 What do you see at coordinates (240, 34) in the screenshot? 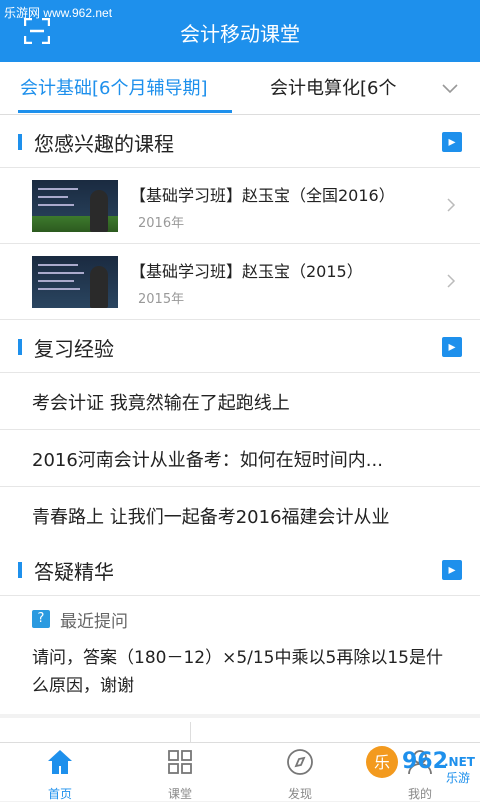
I see `page-title: 会计移动课堂` at bounding box center [240, 34].